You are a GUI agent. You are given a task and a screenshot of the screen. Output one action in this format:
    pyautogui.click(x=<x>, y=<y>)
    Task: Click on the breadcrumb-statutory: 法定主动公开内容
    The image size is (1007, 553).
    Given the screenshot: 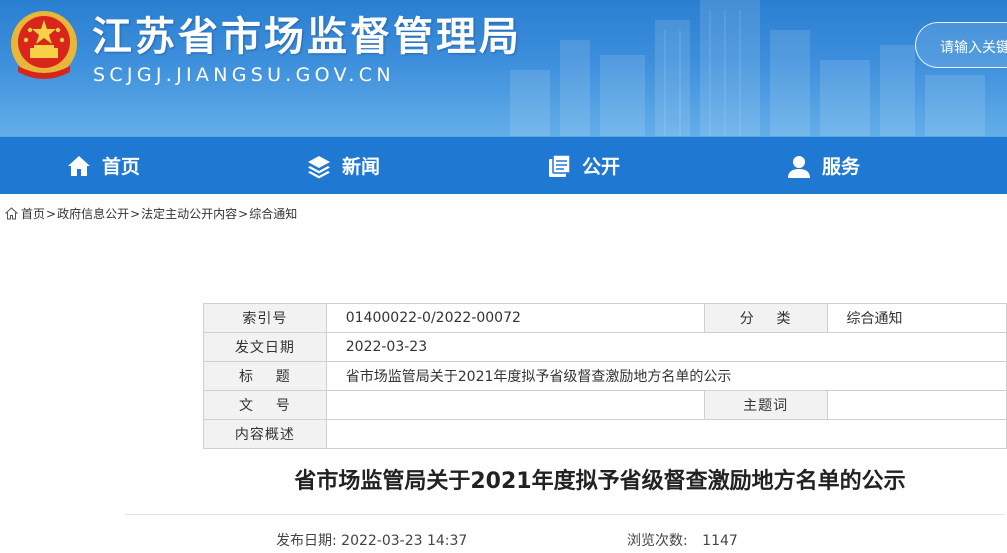 What is the action you would take?
    pyautogui.click(x=189, y=213)
    